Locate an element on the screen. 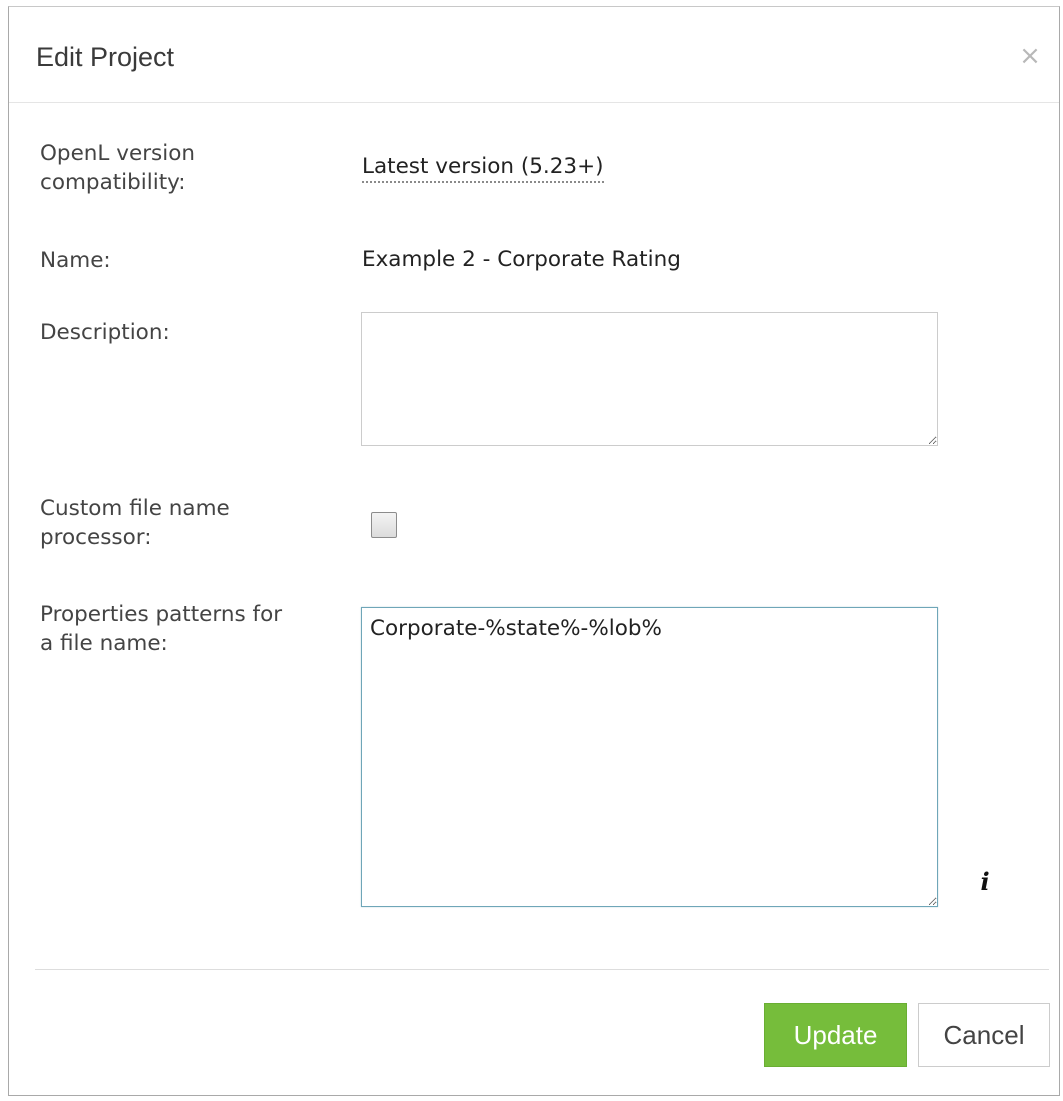 The height and width of the screenshot is (1101, 1063). dialog-title: Edit Project is located at coordinates (105, 57).